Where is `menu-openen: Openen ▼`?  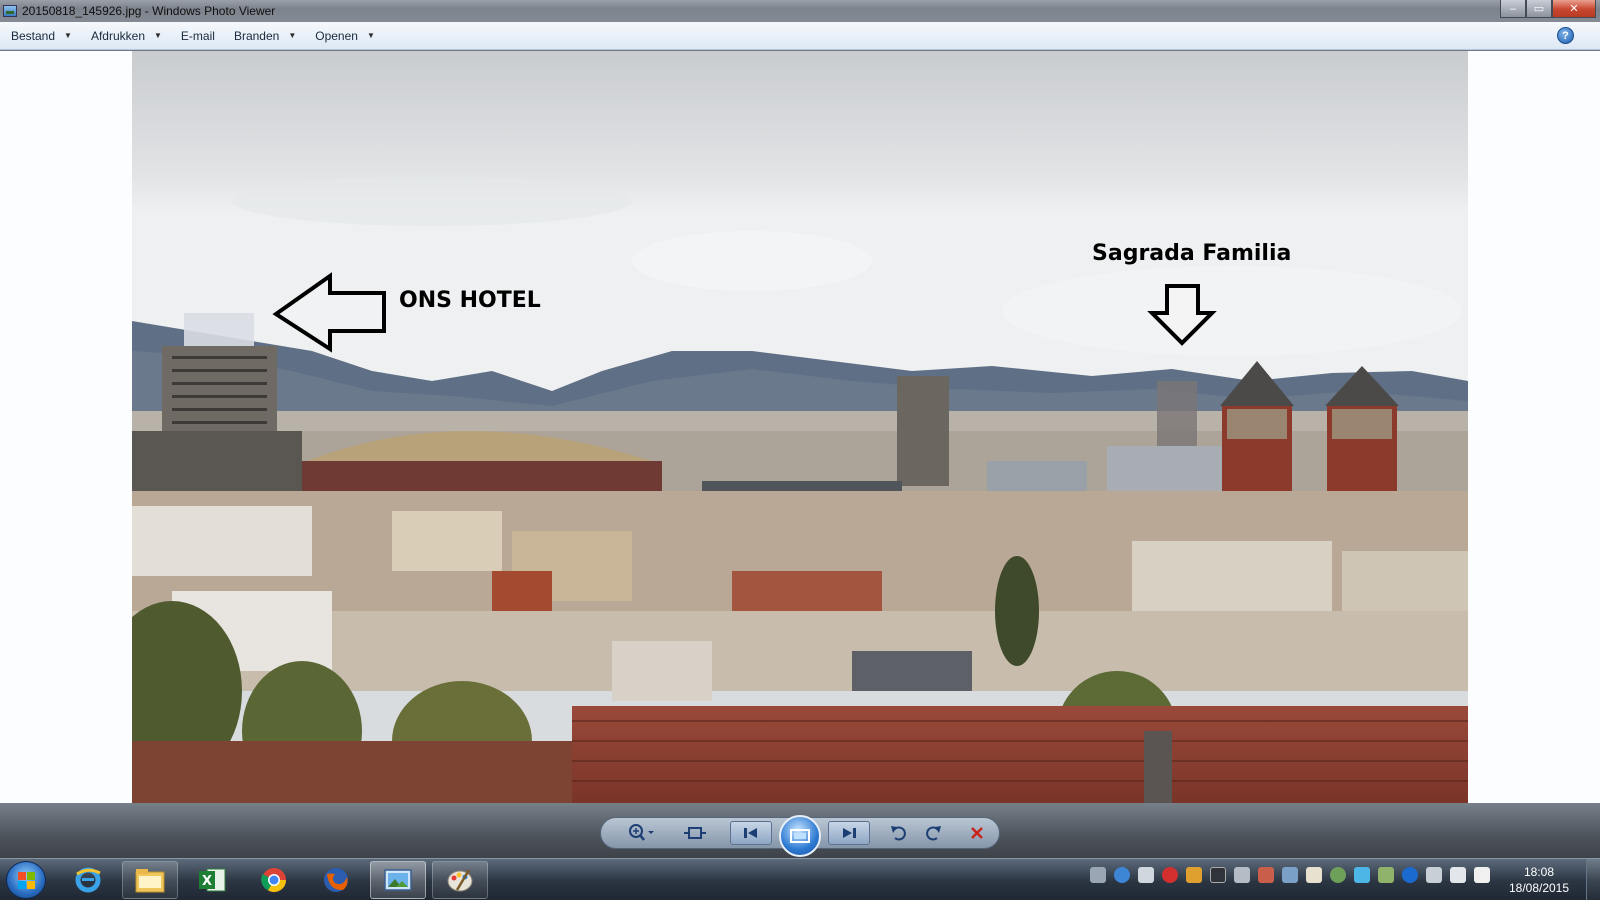
menu-openen: Openen ▼ is located at coordinates (345, 36).